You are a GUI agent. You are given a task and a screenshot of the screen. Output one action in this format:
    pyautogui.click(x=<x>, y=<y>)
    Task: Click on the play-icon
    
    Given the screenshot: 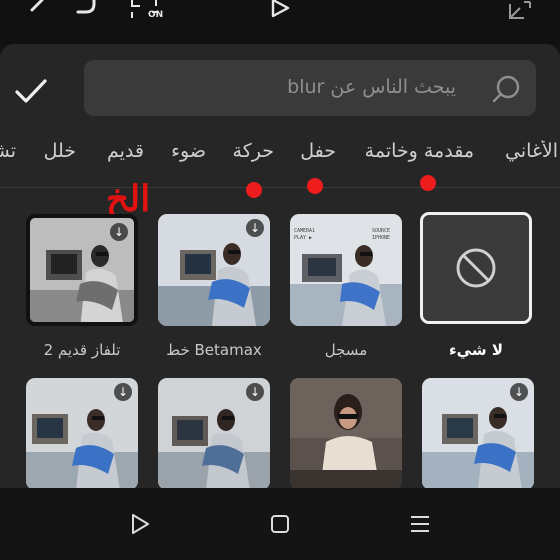 What is the action you would take?
    pyautogui.click(x=282, y=10)
    